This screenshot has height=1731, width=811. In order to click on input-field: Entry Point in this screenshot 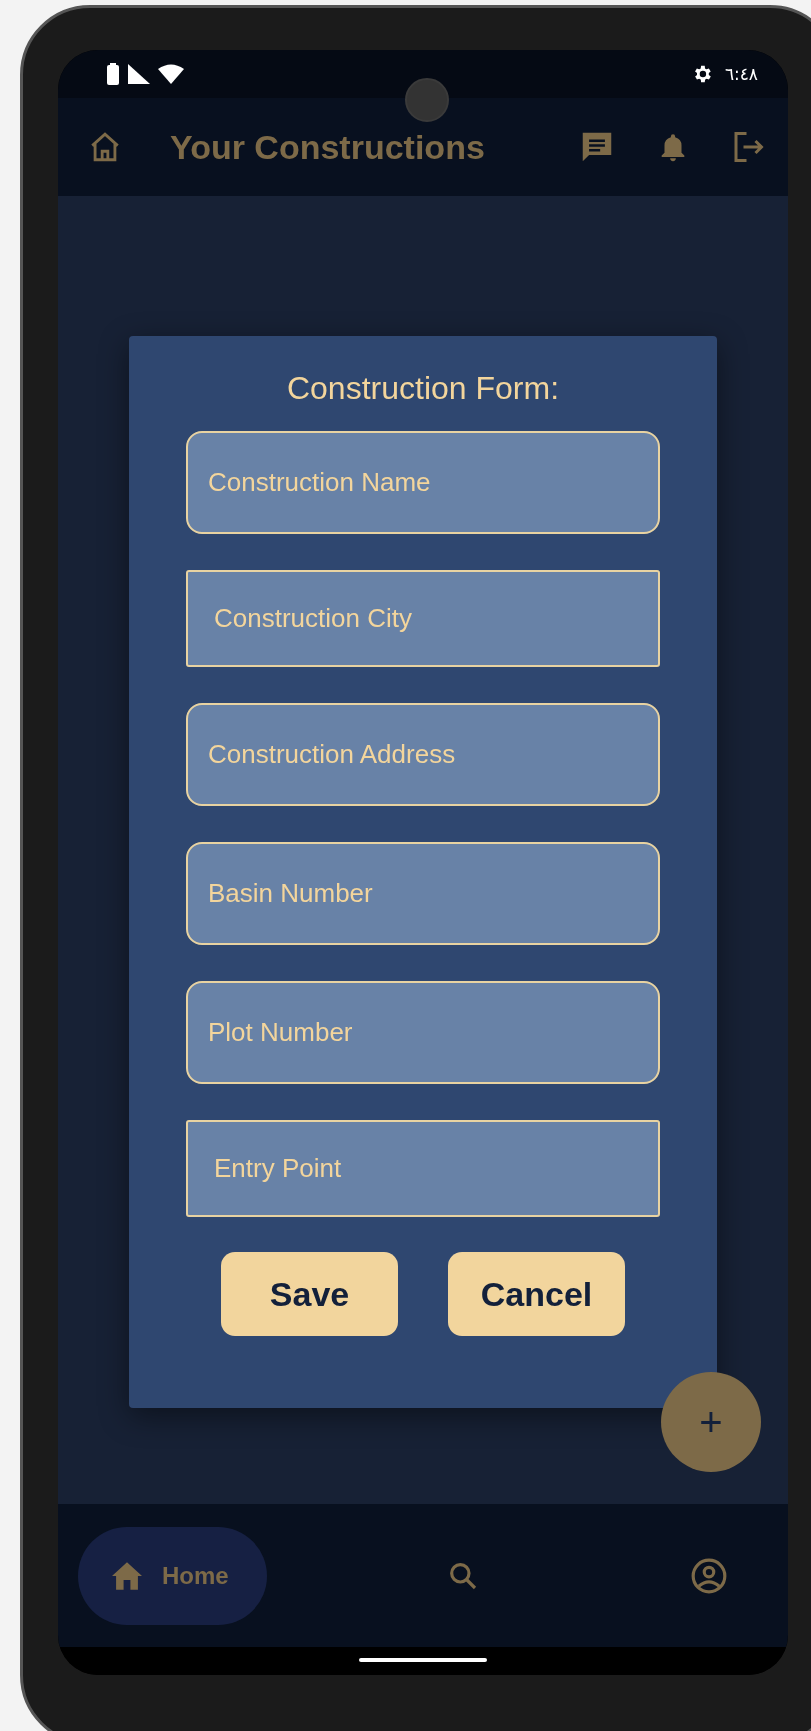, I will do `click(423, 1168)`.